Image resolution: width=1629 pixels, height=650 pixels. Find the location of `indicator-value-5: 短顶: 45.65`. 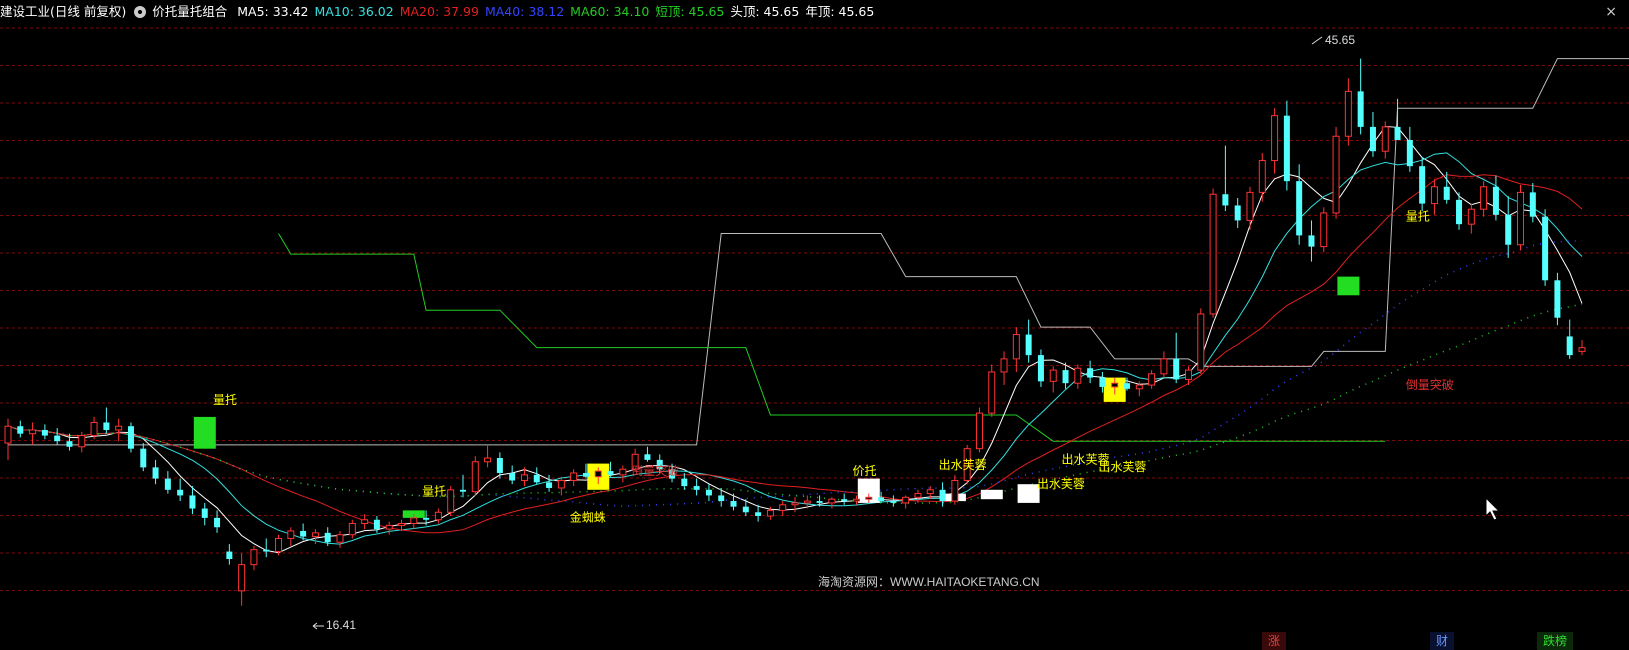

indicator-value-5: 短顶: 45.65 is located at coordinates (690, 11).